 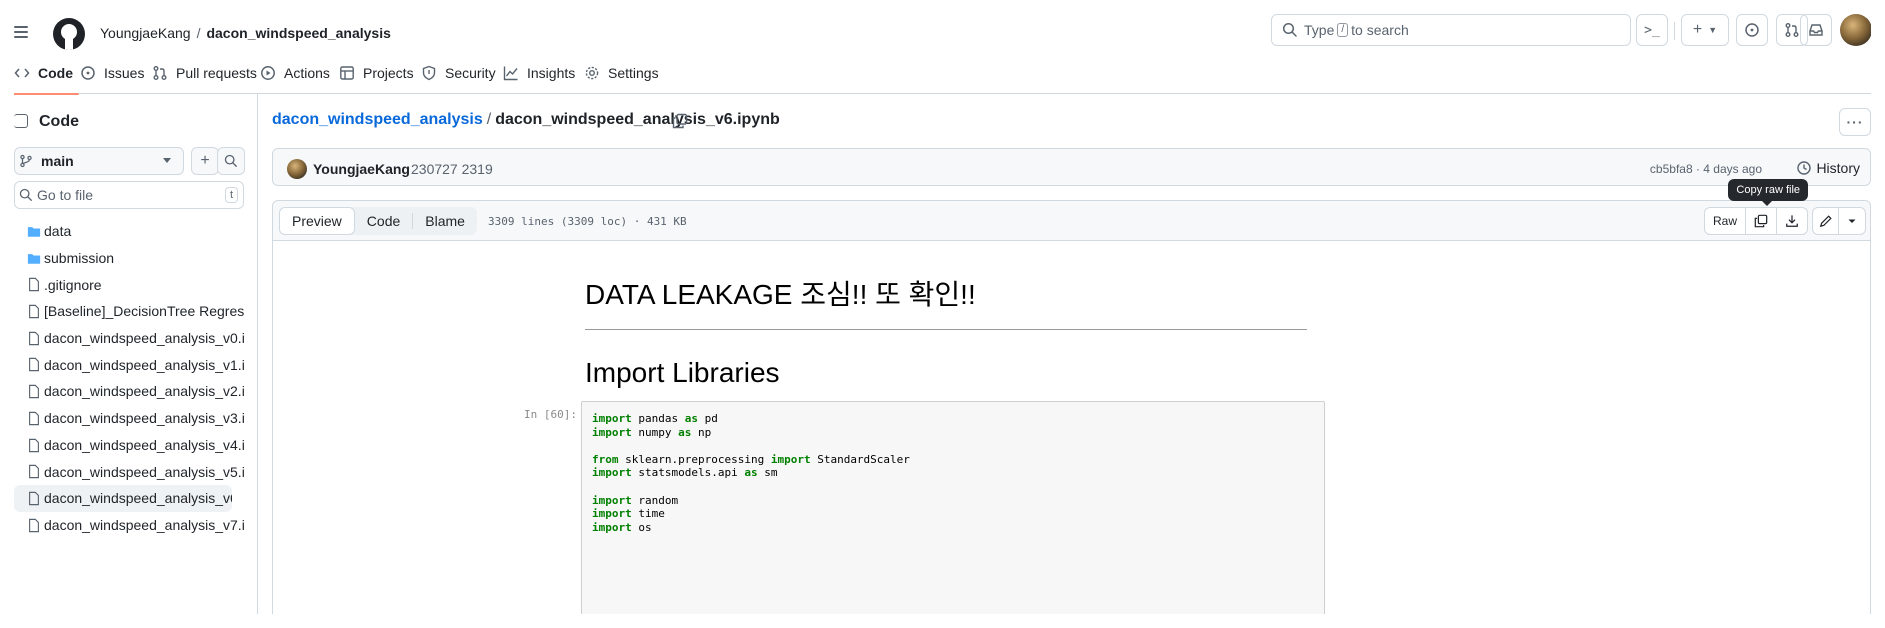 I want to click on menu-icon, so click(x=21, y=32).